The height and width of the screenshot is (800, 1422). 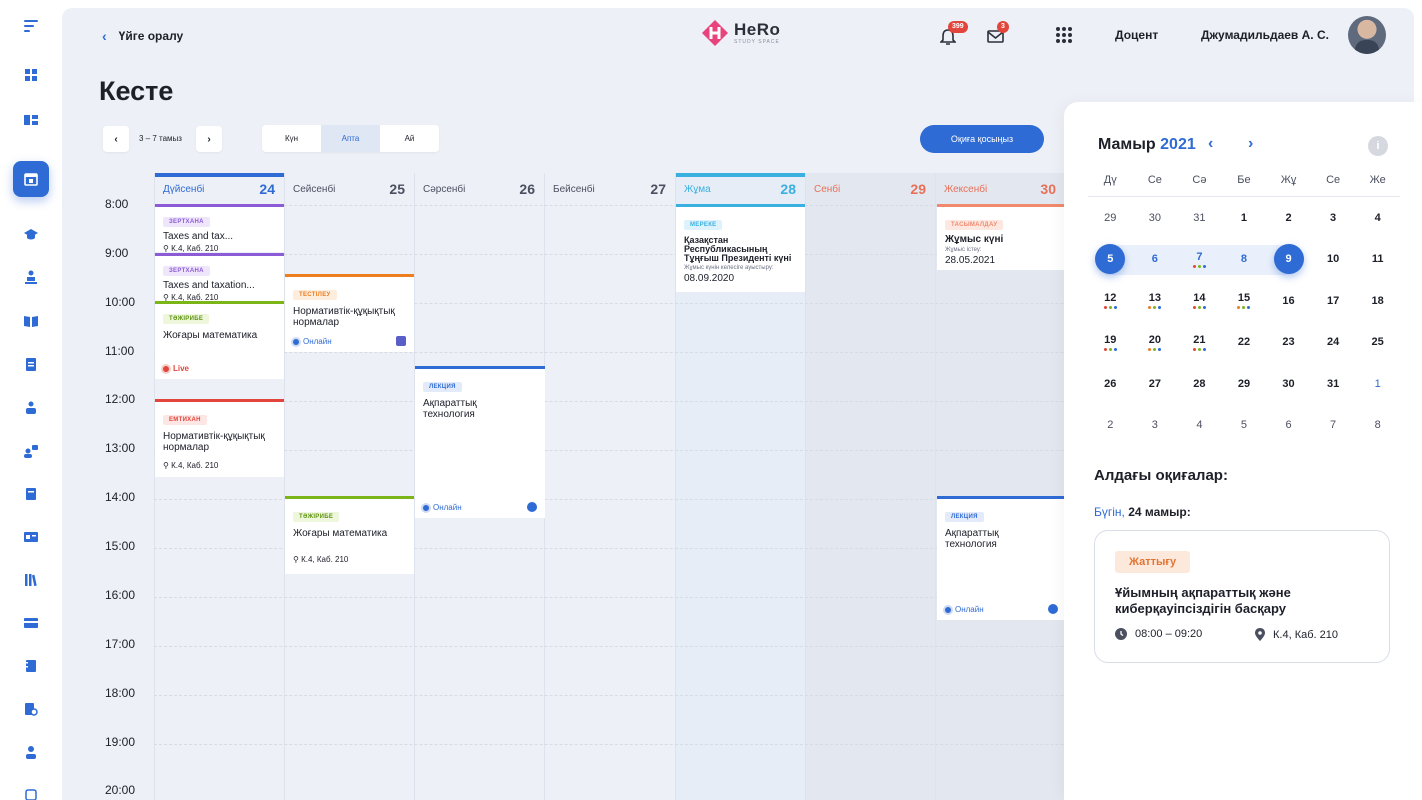 I want to click on online-indicator: Онлайн, so click(x=312, y=341).